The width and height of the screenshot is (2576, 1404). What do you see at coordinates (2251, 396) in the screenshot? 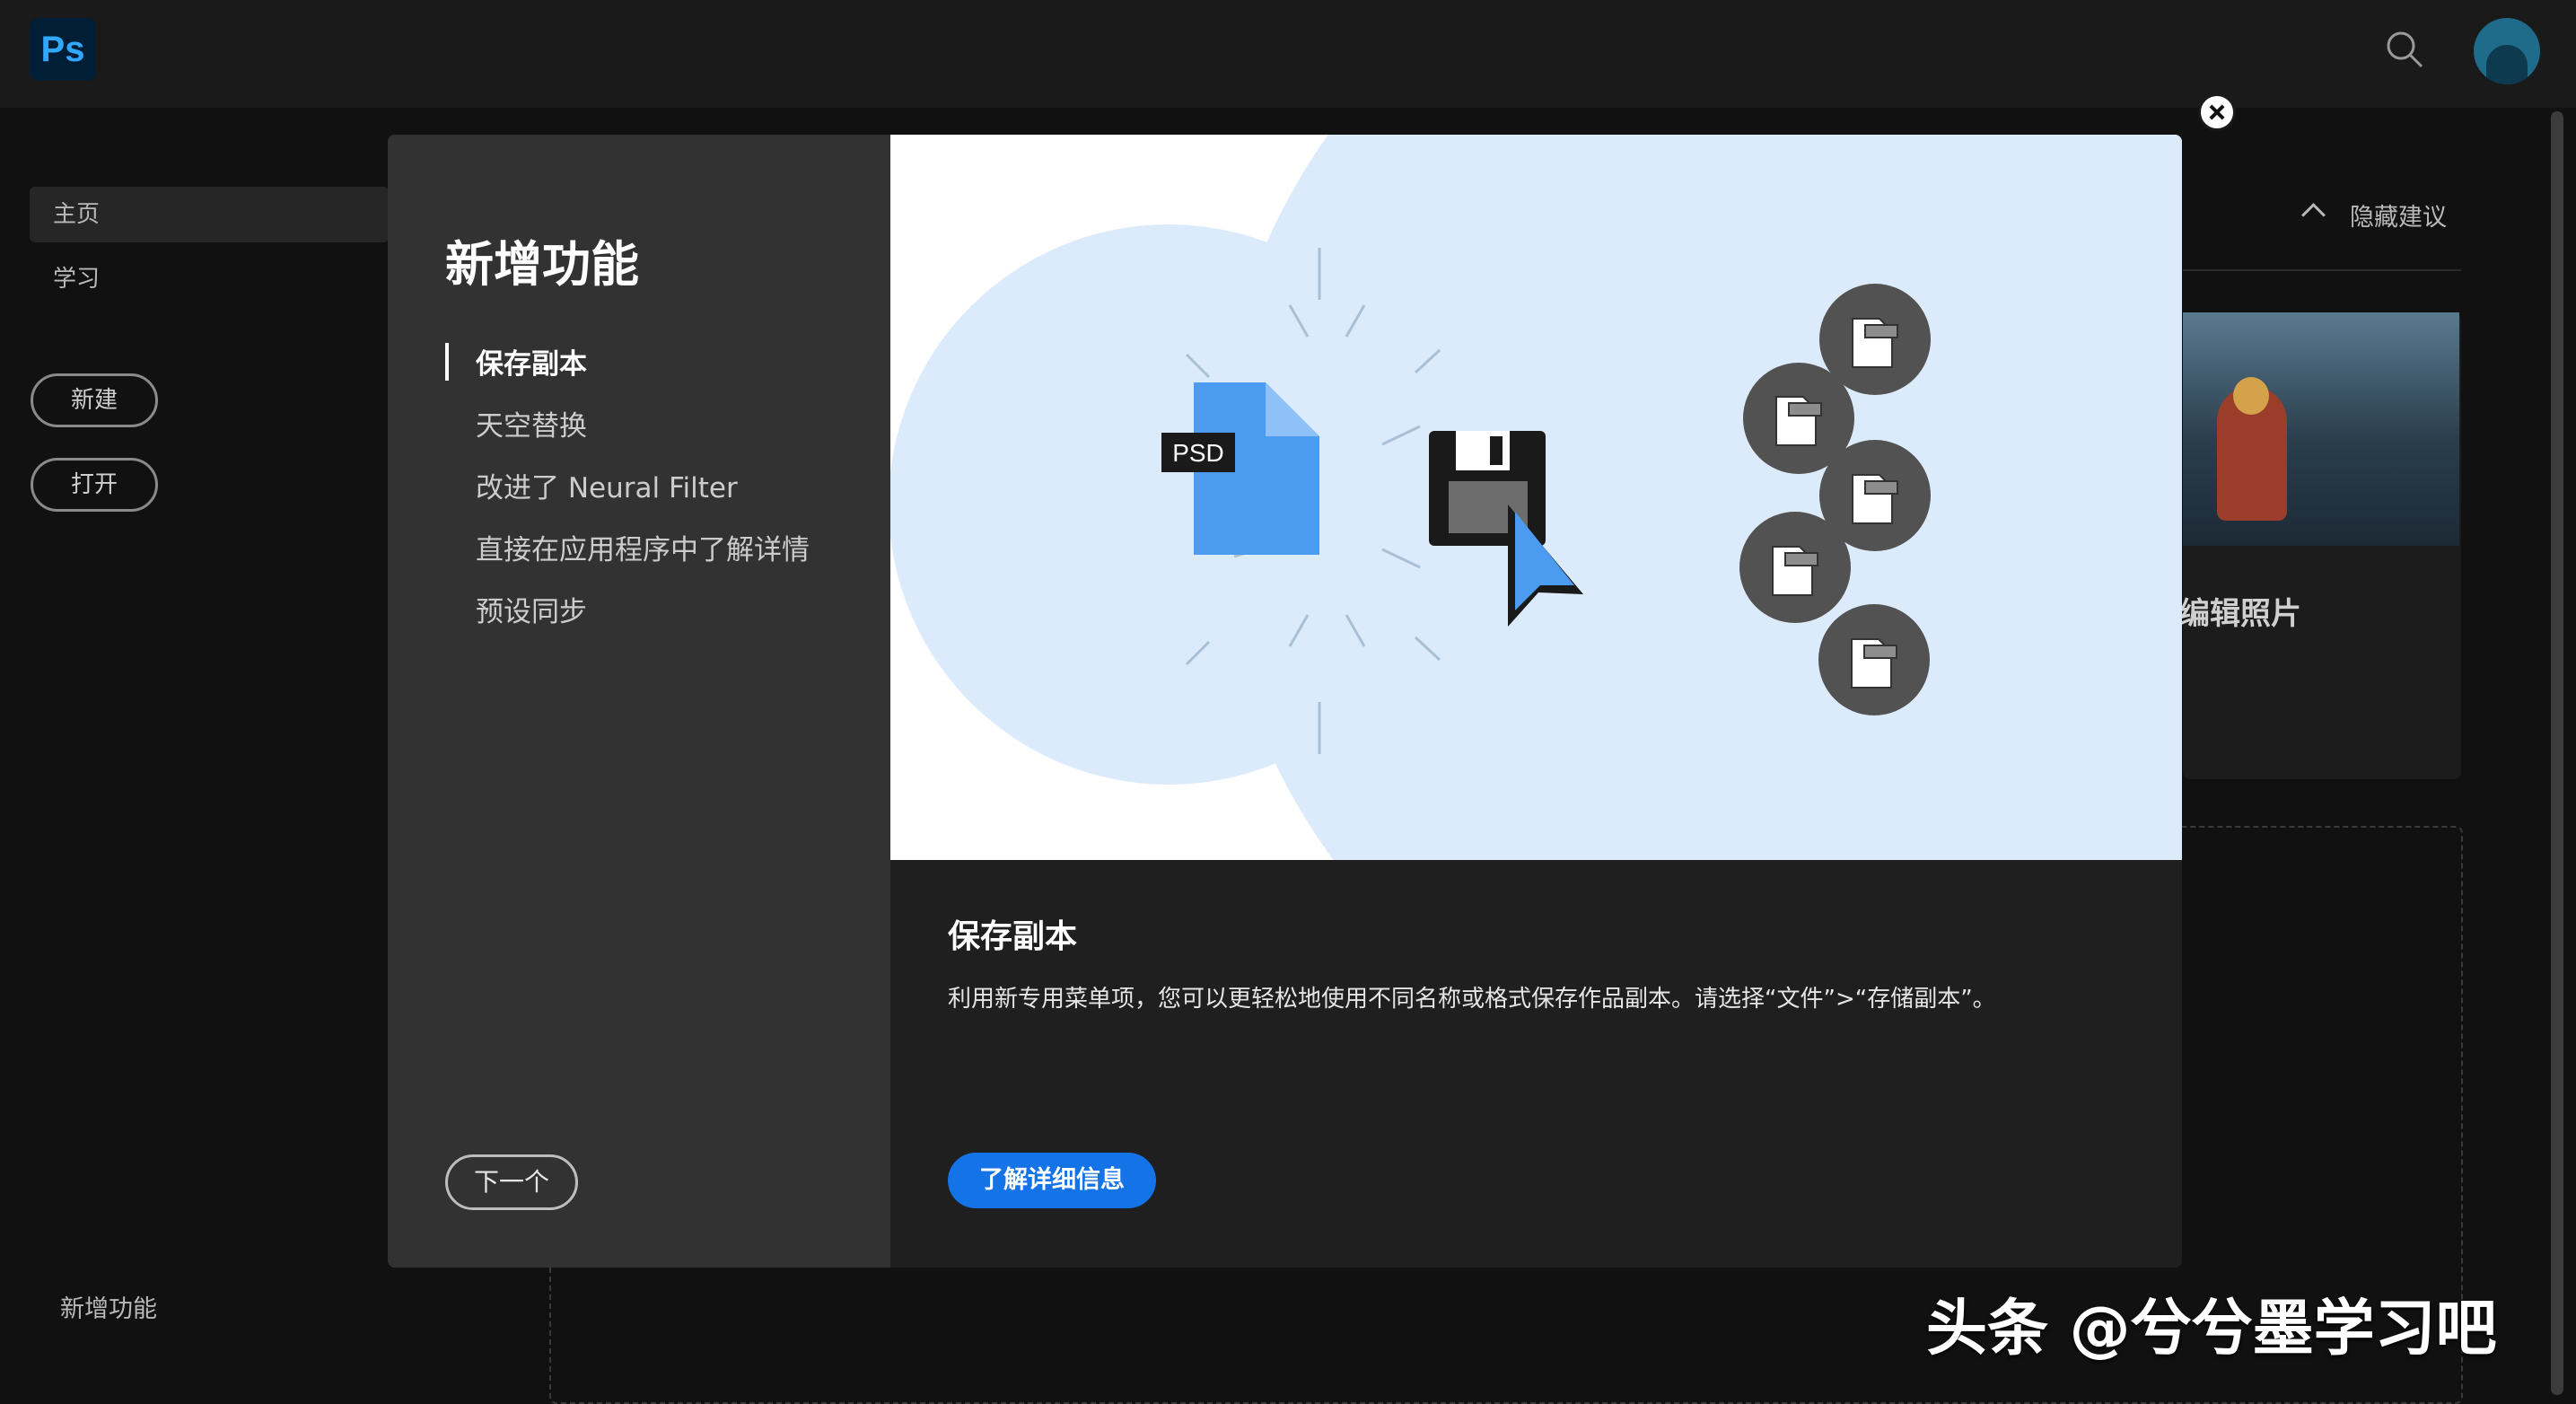
I see `card-person-head` at bounding box center [2251, 396].